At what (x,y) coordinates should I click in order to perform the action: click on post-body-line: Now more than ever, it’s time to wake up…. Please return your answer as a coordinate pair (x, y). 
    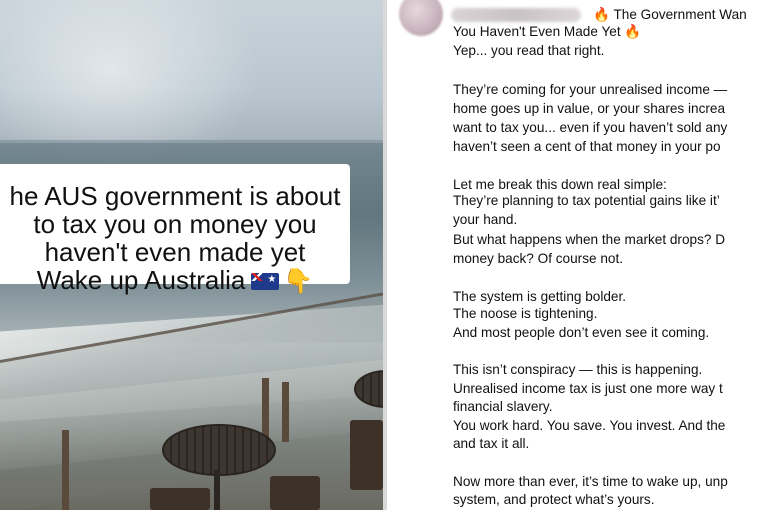
    Looking at the image, I should click on (590, 481).